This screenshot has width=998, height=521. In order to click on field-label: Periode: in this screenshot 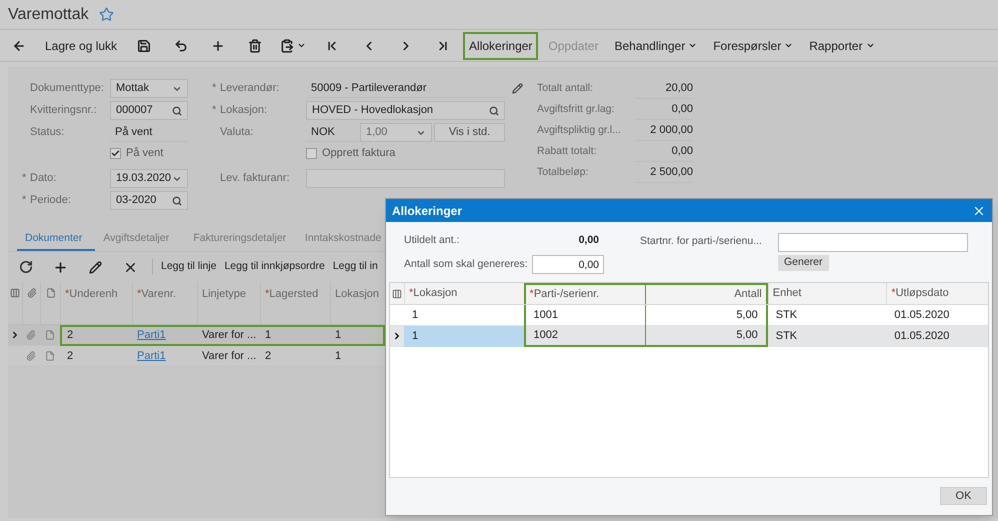, I will do `click(50, 200)`.